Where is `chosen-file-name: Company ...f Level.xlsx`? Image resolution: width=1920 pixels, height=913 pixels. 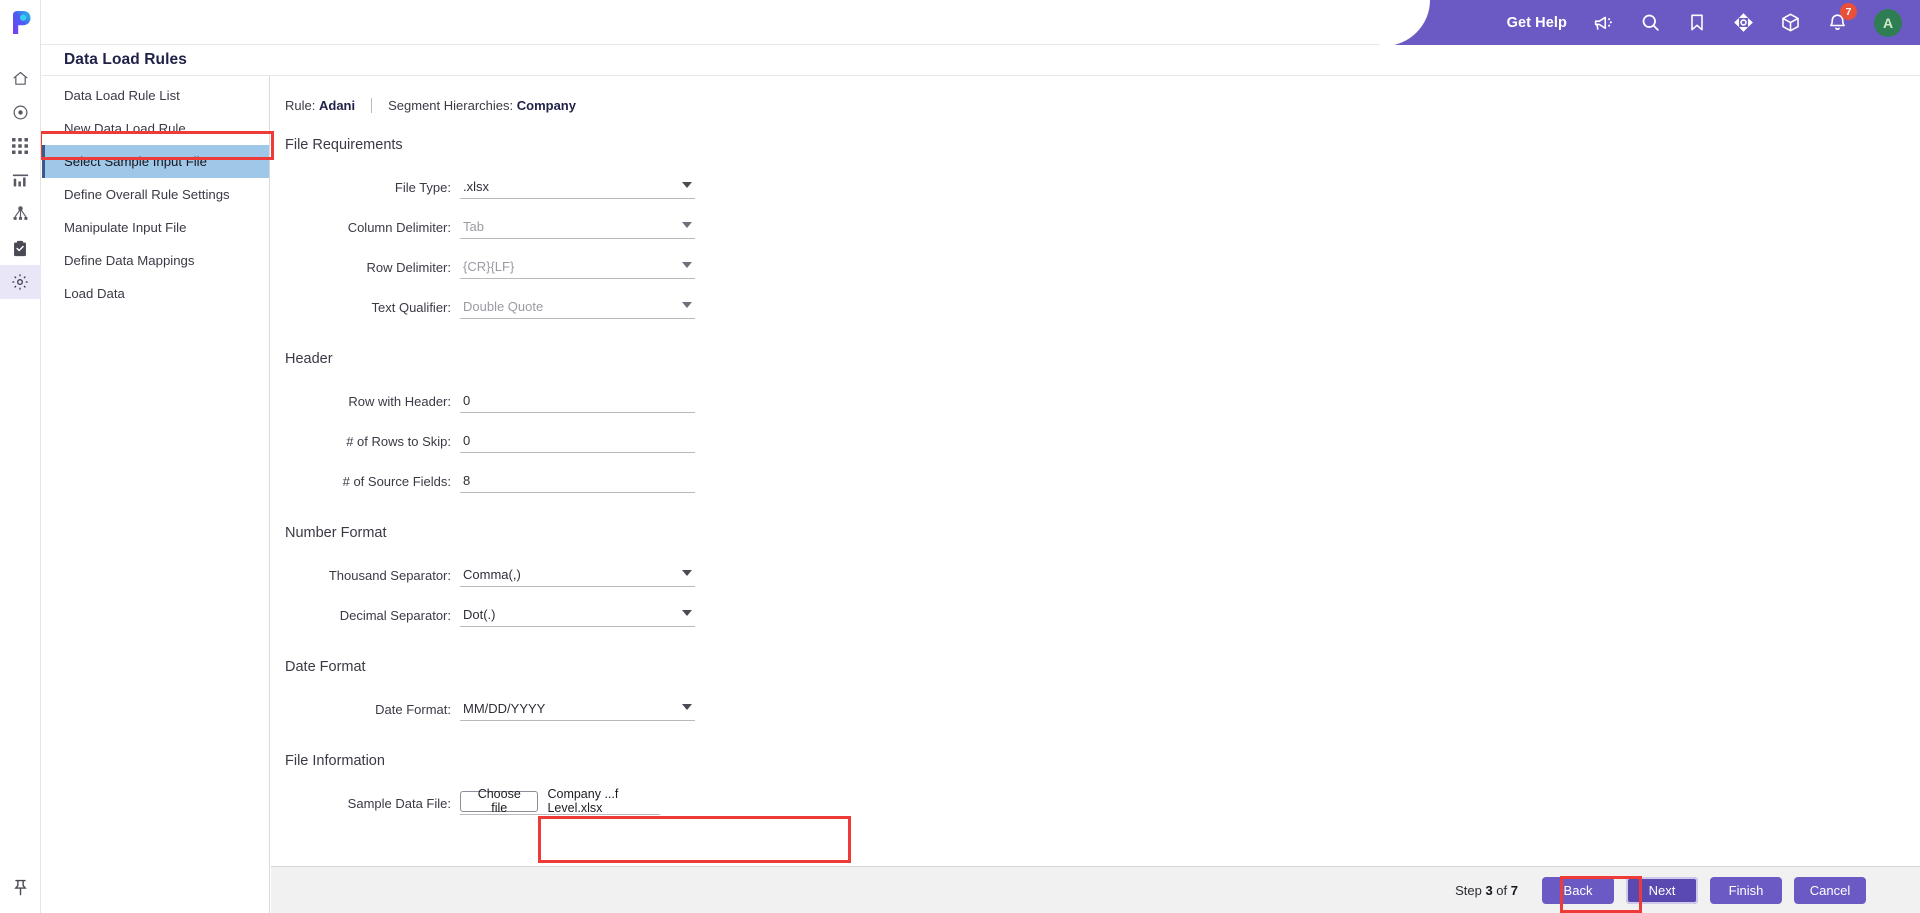
chosen-file-name: Company ...f Level.xlsx is located at coordinates (583, 801).